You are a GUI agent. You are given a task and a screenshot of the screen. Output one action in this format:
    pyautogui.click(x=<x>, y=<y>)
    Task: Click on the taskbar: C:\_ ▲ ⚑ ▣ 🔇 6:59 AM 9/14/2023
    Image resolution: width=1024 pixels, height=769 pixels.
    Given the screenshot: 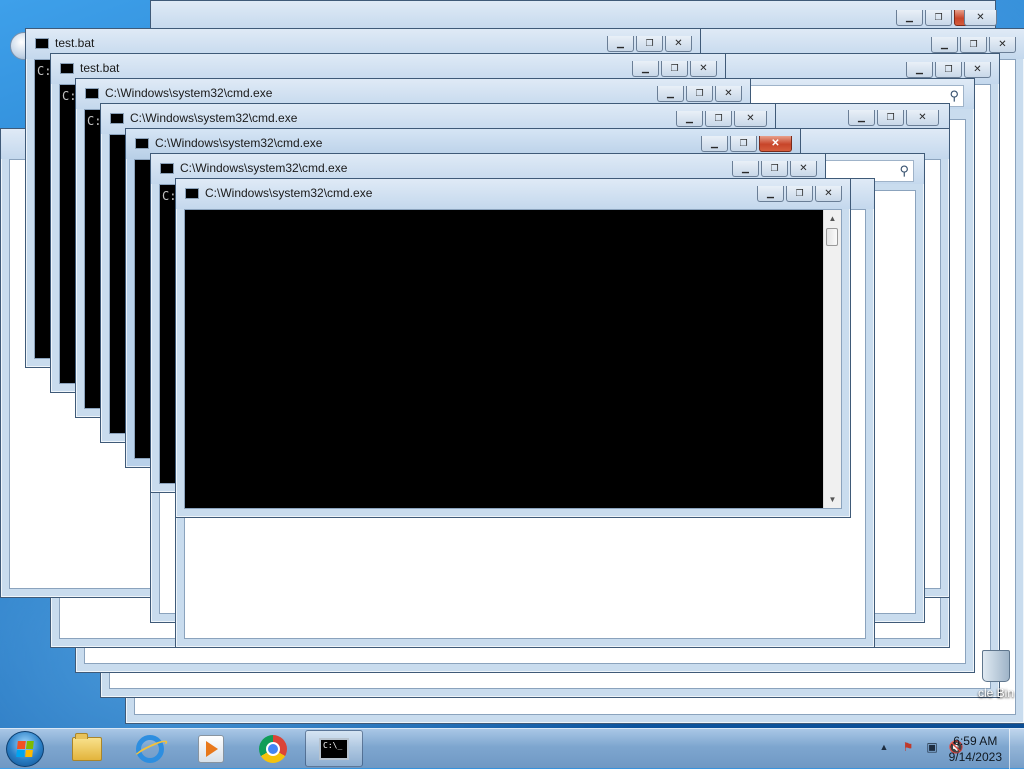 What is the action you would take?
    pyautogui.click(x=512, y=748)
    